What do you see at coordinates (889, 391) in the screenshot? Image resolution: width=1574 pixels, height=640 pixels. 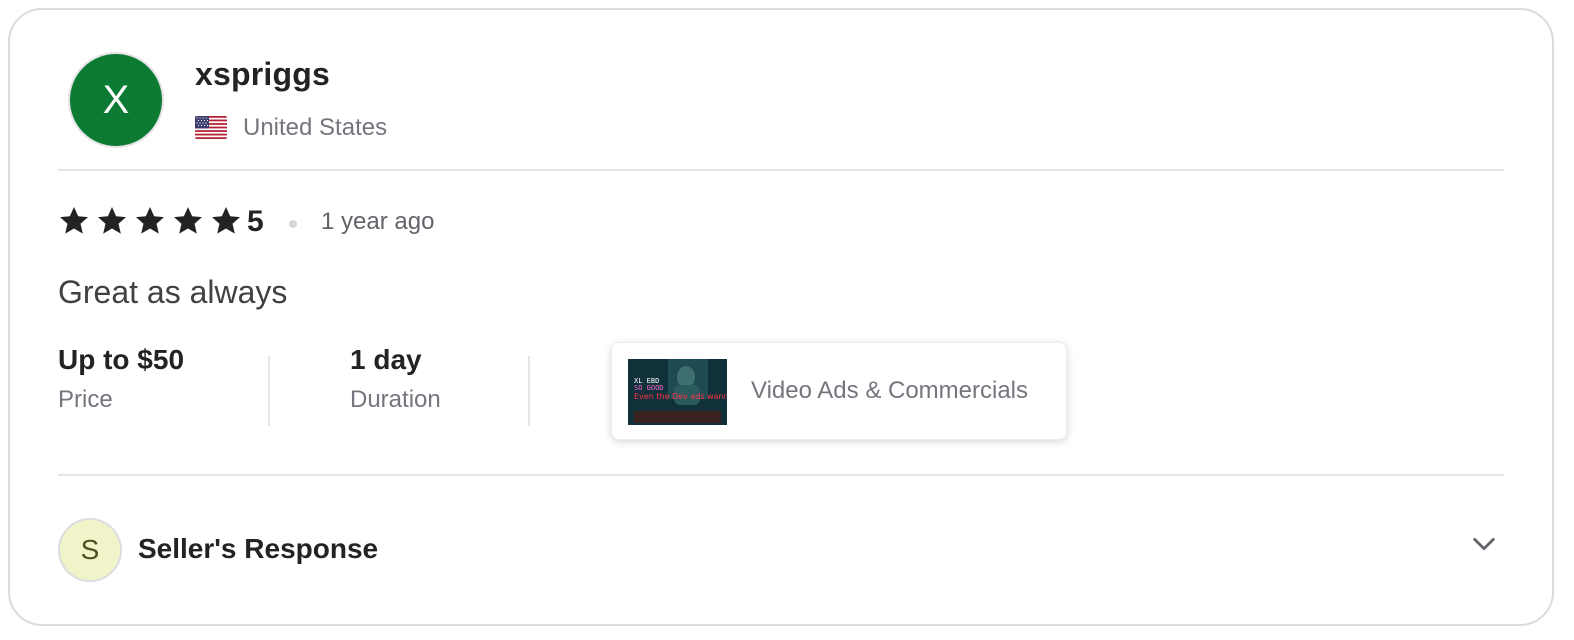 I see `gig-title: Video Ads & Commercials` at bounding box center [889, 391].